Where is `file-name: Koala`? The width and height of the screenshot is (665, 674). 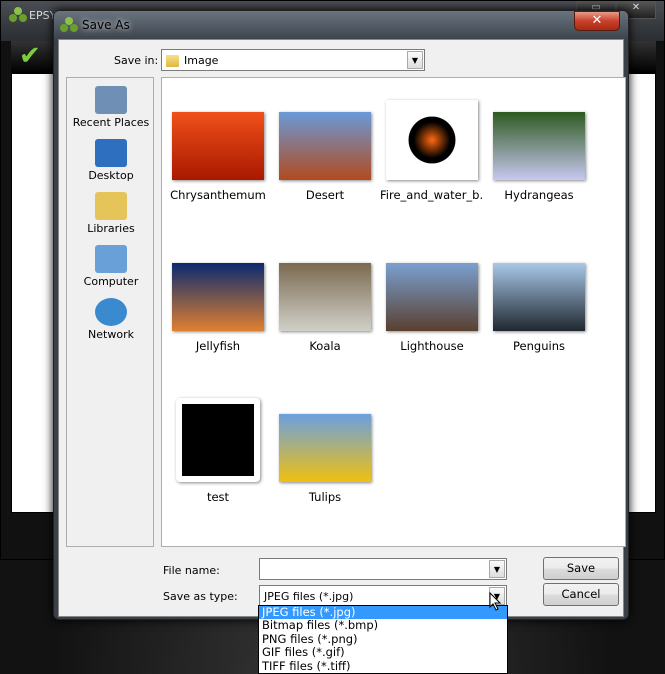 file-name: Koala is located at coordinates (325, 346).